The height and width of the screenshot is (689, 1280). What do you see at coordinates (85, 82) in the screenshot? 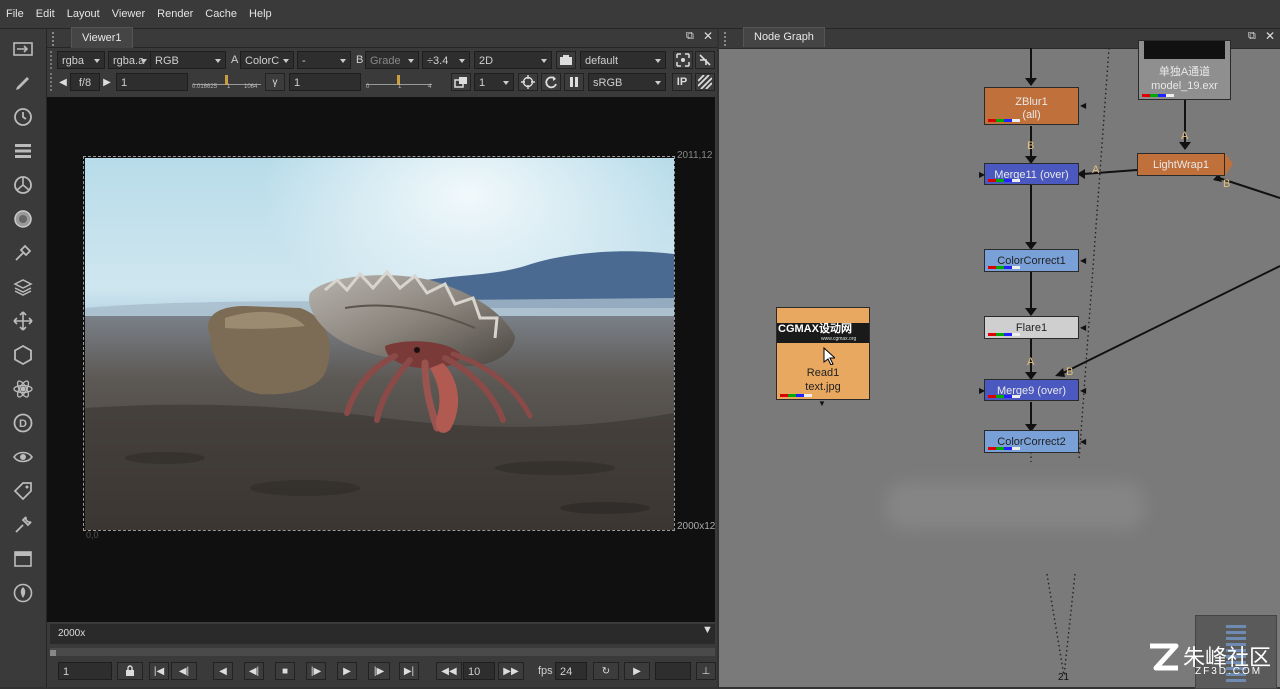
I see `fstop-field: f/8` at bounding box center [85, 82].